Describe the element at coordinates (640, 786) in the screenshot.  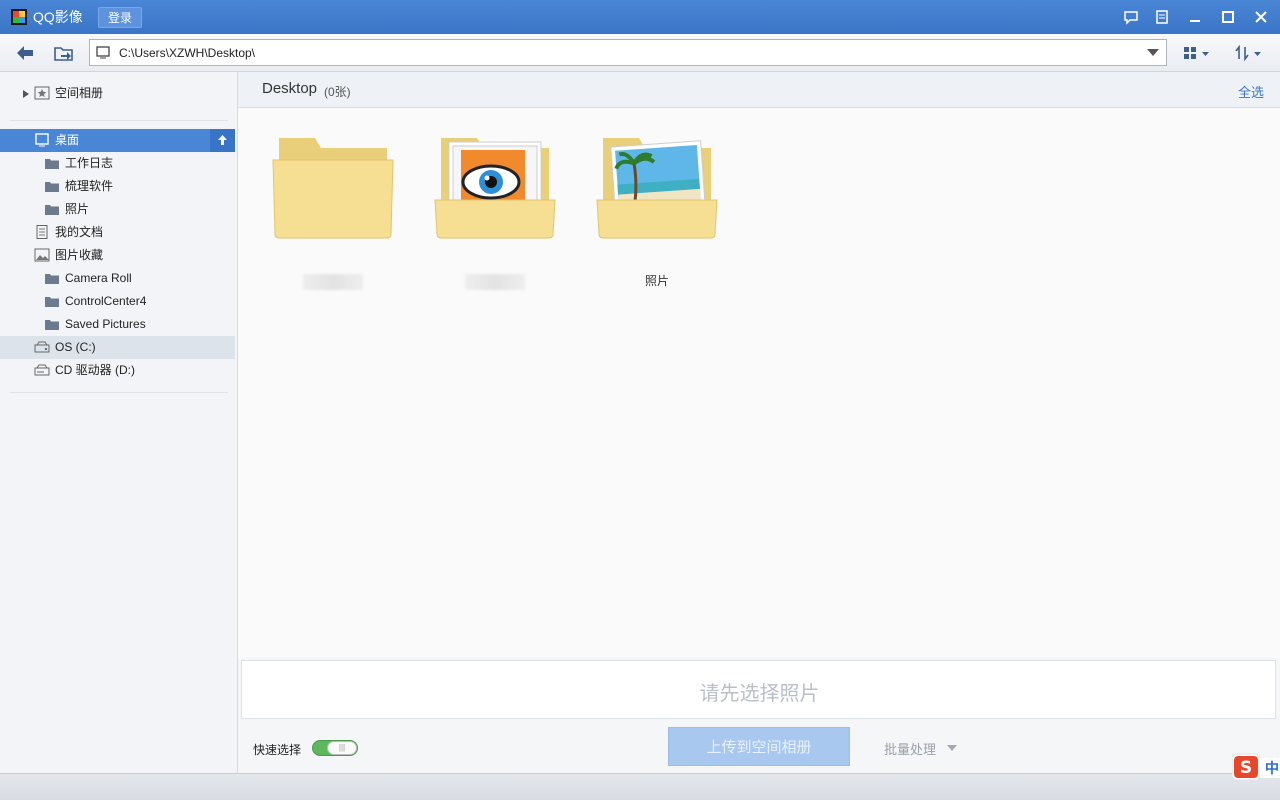
I see `status-bar` at that location.